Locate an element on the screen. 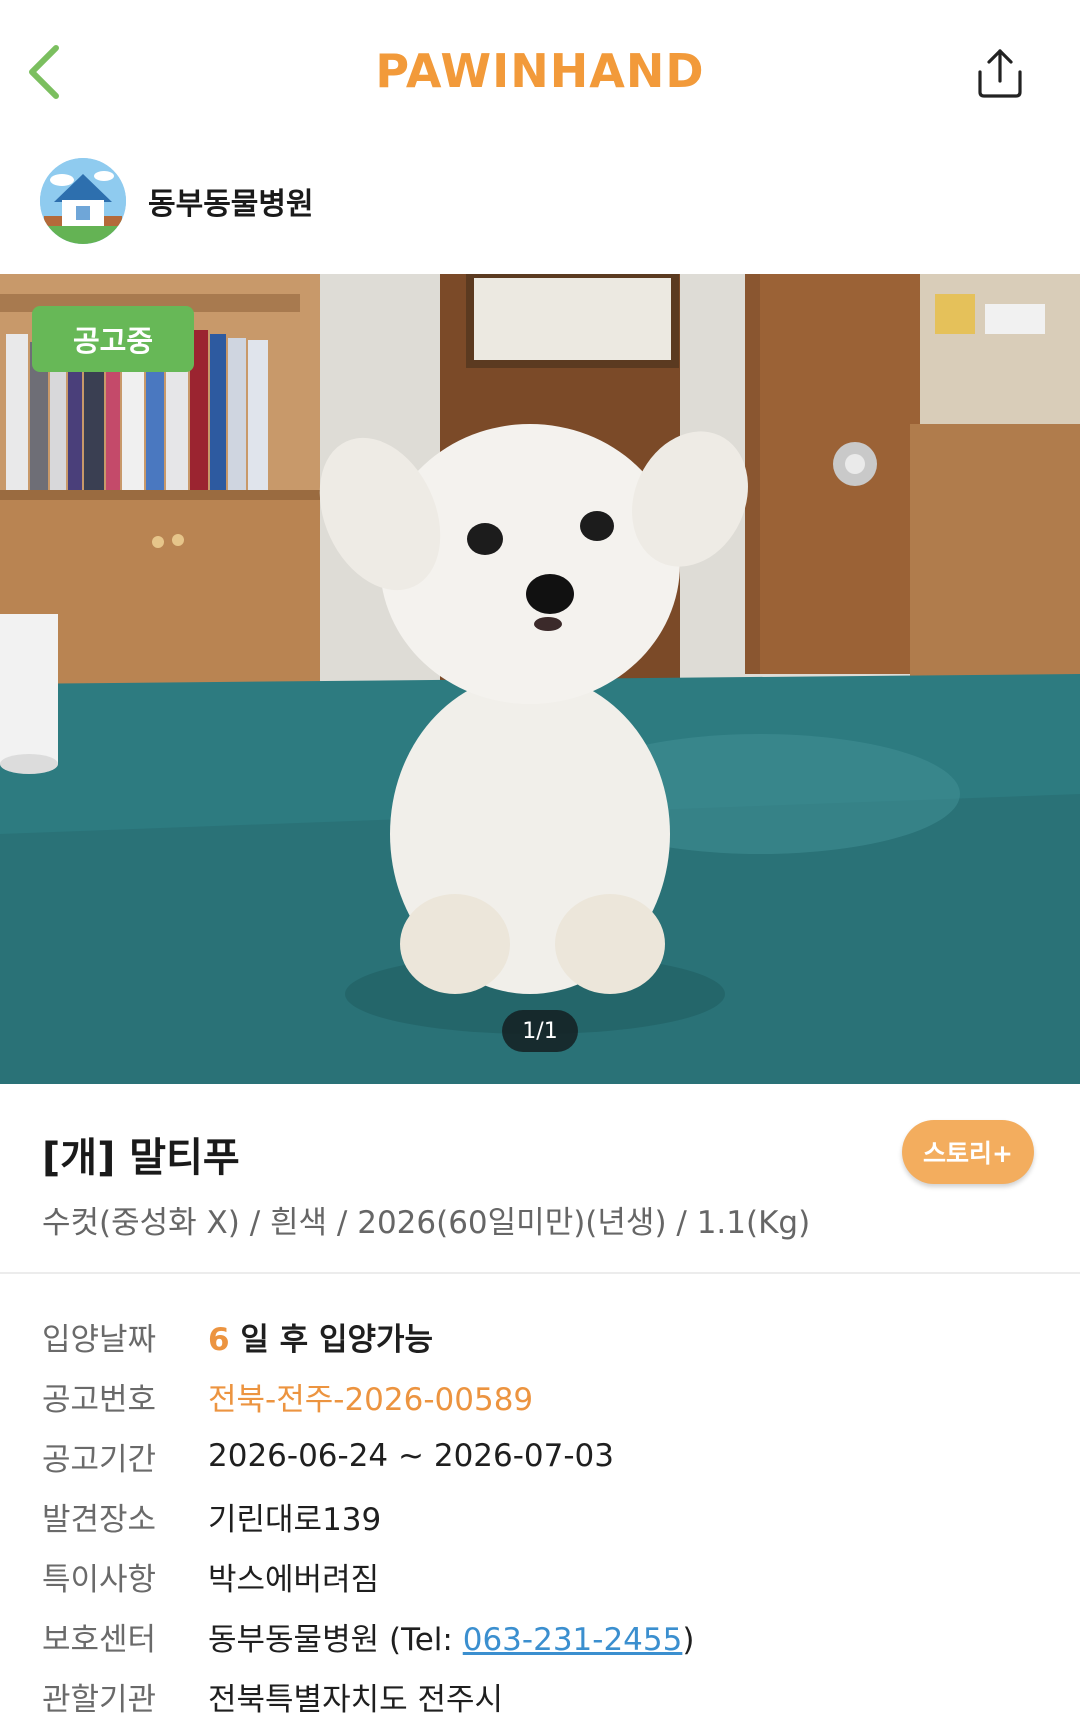 This screenshot has height=1724, width=1080. info-row-center: 보호센터 동부동물병원 (Tel: 063-231-2455) is located at coordinates (542, 1636).